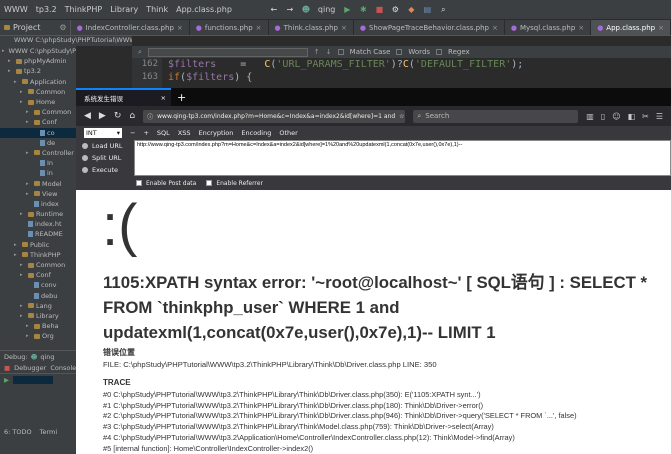 The width and height of the screenshot is (671, 454). What do you see at coordinates (118, 116) in the screenshot?
I see `reload-icon: ↻` at bounding box center [118, 116].